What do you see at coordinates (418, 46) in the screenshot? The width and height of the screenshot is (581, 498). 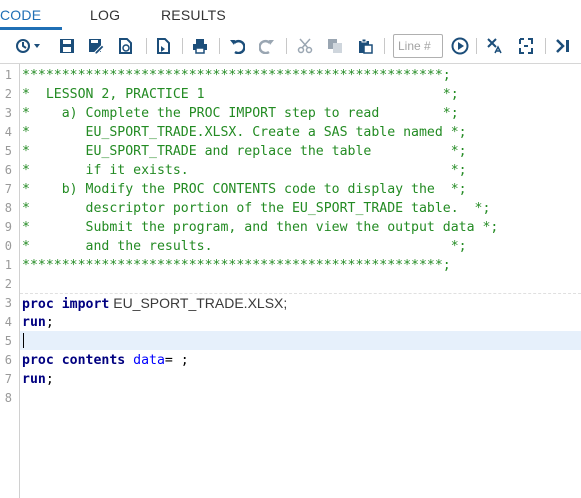 I see `line-number-input` at bounding box center [418, 46].